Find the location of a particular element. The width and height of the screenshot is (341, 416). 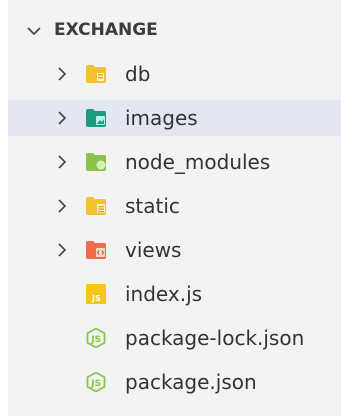

tree-item-label: package-lock.json is located at coordinates (215, 338).